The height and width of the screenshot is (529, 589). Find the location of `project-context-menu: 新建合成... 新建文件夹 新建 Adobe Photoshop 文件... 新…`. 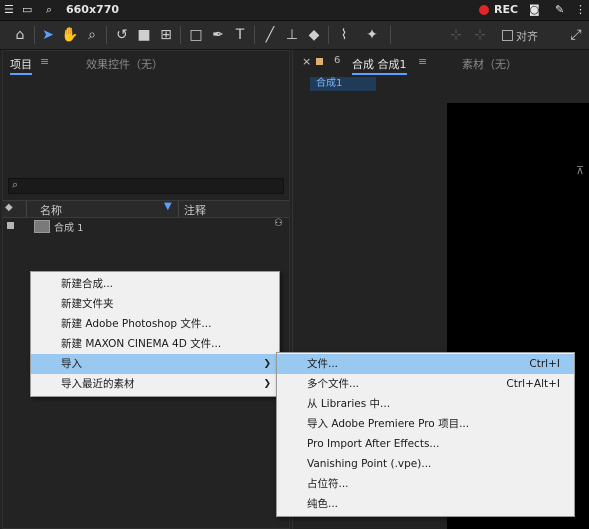

project-context-menu: 新建合成... 新建文件夹 新建 Adobe Photoshop 文件... 新… is located at coordinates (155, 334).